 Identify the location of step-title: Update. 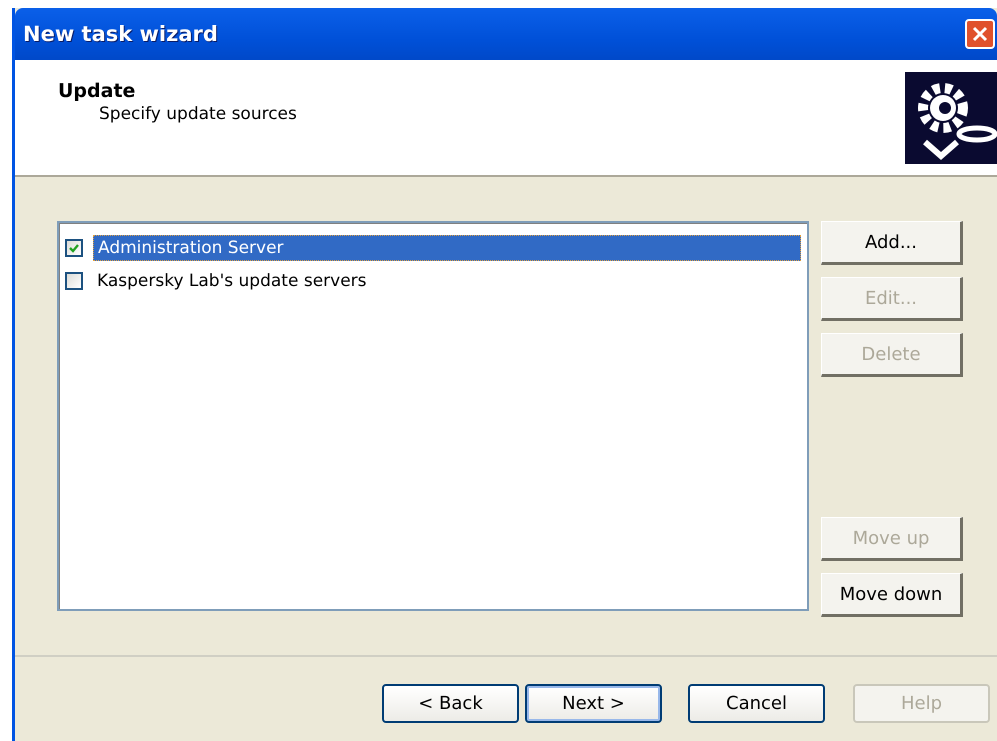
(97, 91).